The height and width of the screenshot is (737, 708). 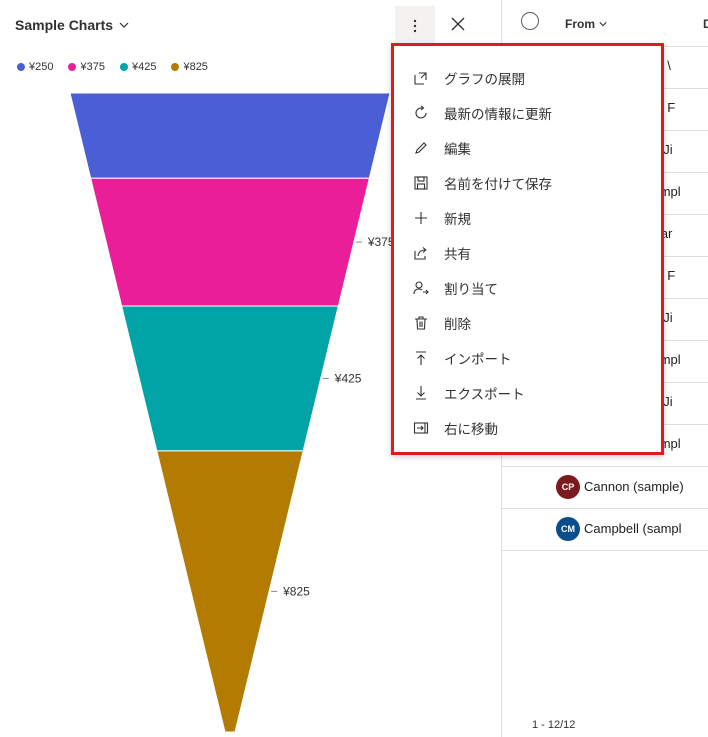 I want to click on menu-item-export: エクスポート, so click(x=527, y=392).